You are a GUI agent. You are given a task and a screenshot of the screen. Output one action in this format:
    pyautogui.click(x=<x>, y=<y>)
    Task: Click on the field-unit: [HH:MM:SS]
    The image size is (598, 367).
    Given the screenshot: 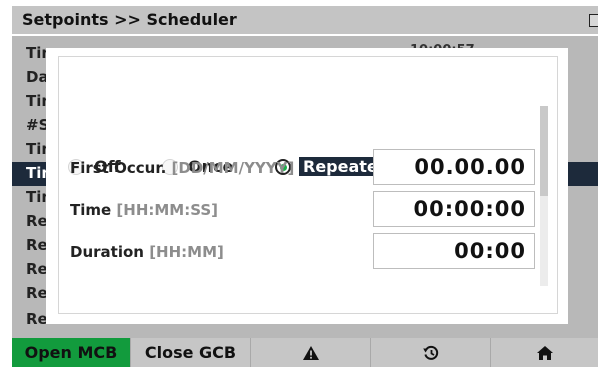 What is the action you would take?
    pyautogui.click(x=167, y=210)
    